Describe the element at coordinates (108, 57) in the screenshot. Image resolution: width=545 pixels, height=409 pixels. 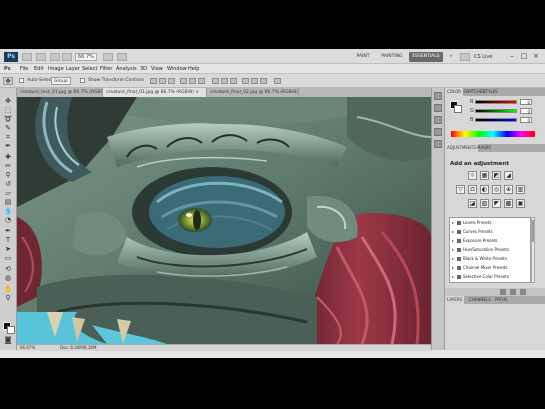
I see `arrange-documents-icon` at that location.